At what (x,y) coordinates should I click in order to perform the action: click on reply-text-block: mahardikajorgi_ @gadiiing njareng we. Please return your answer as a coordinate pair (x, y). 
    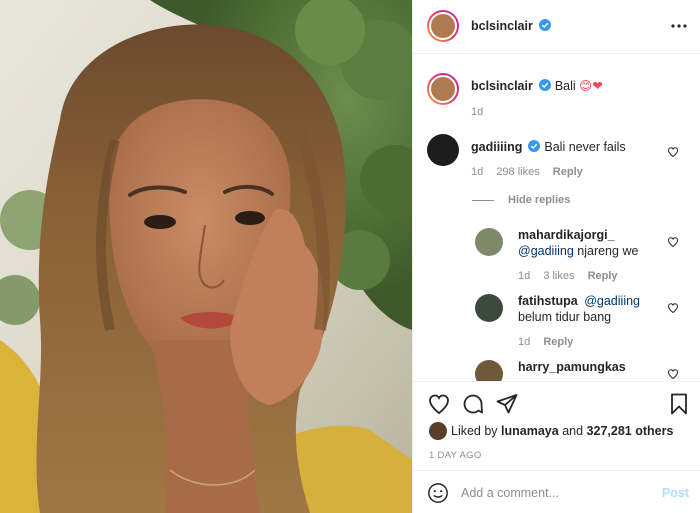
    Looking at the image, I should click on (593, 243).